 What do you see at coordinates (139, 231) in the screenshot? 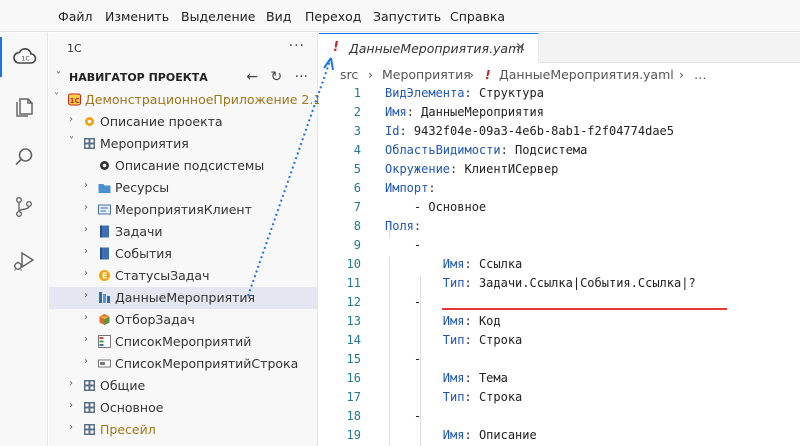
I see `tree-item-label: Задачи` at bounding box center [139, 231].